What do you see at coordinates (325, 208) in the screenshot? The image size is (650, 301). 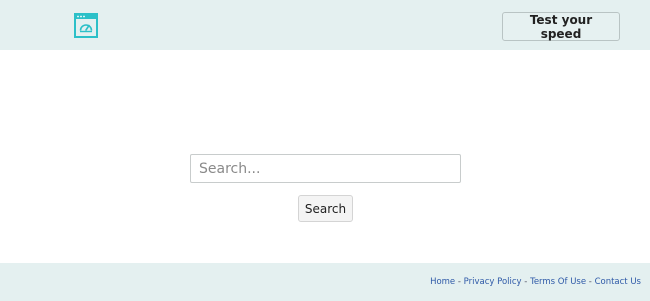 I see `search-button: Search` at bounding box center [325, 208].